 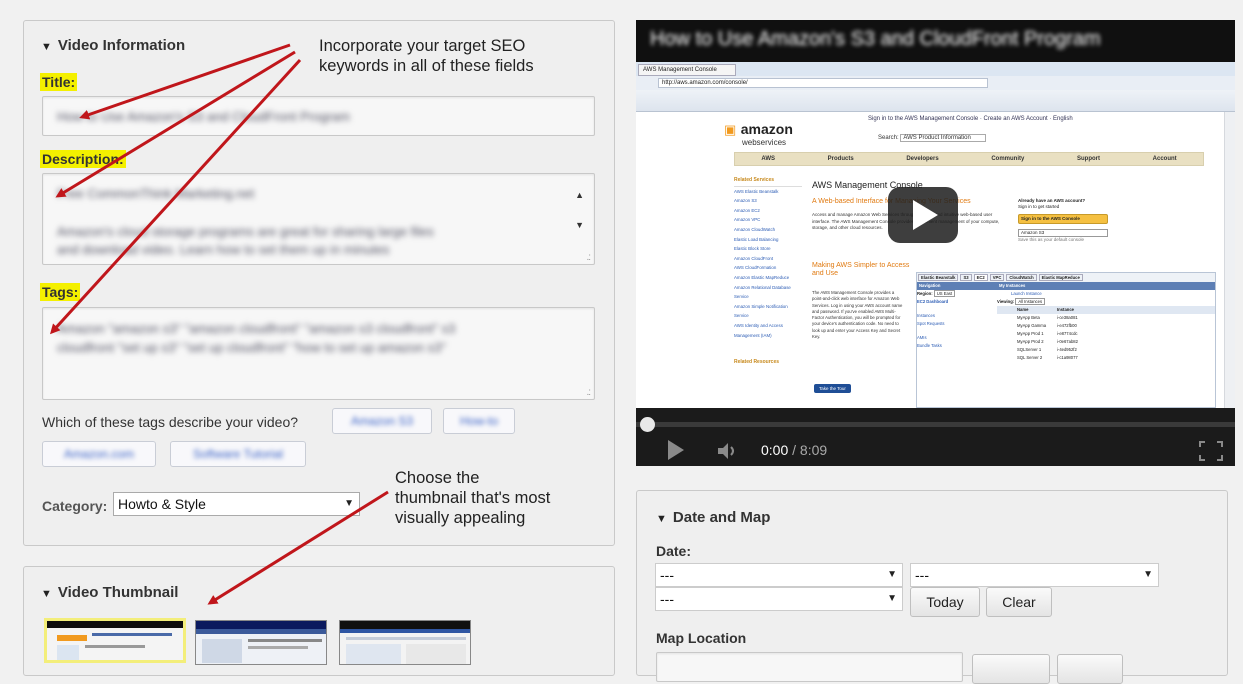 What do you see at coordinates (83, 159) in the screenshot?
I see `description-label: Description:` at bounding box center [83, 159].